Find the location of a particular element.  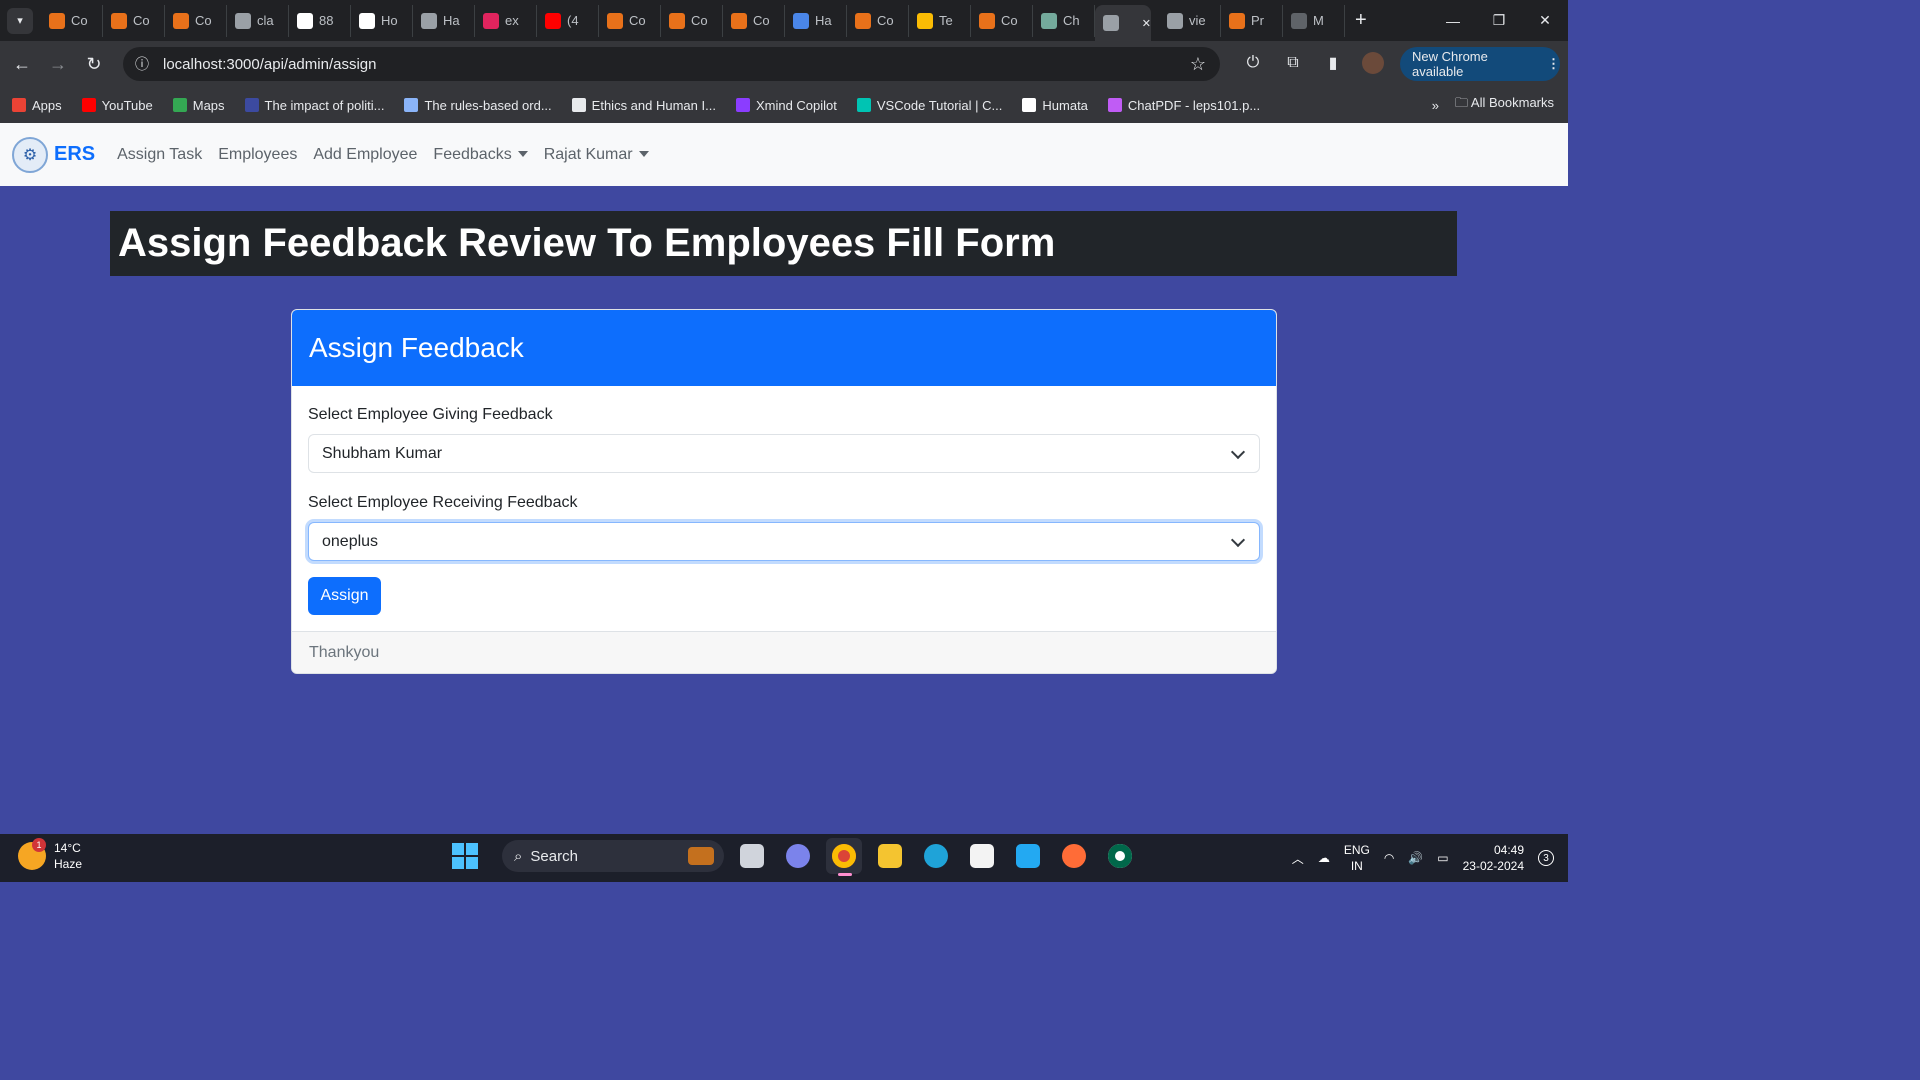

bookmark-item: Apps is located at coordinates (37, 105).